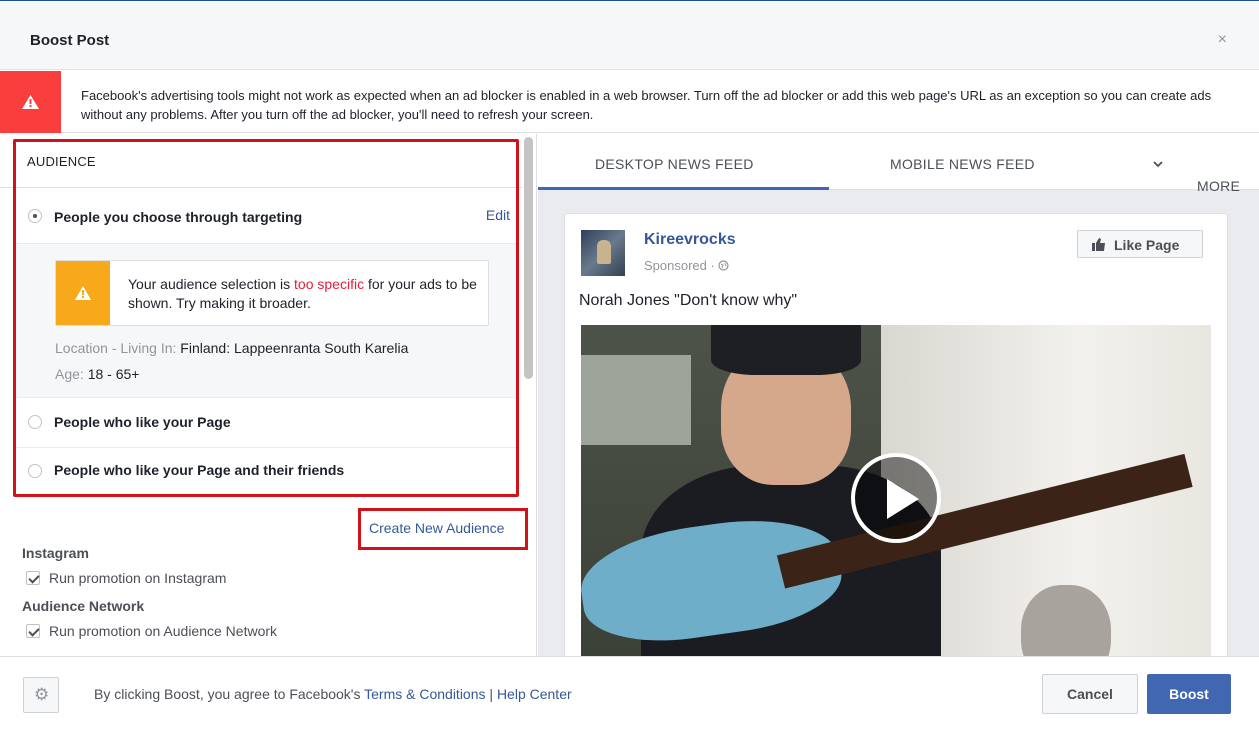  I want to click on dialog-header: Boost Post ×, so click(629, 36).